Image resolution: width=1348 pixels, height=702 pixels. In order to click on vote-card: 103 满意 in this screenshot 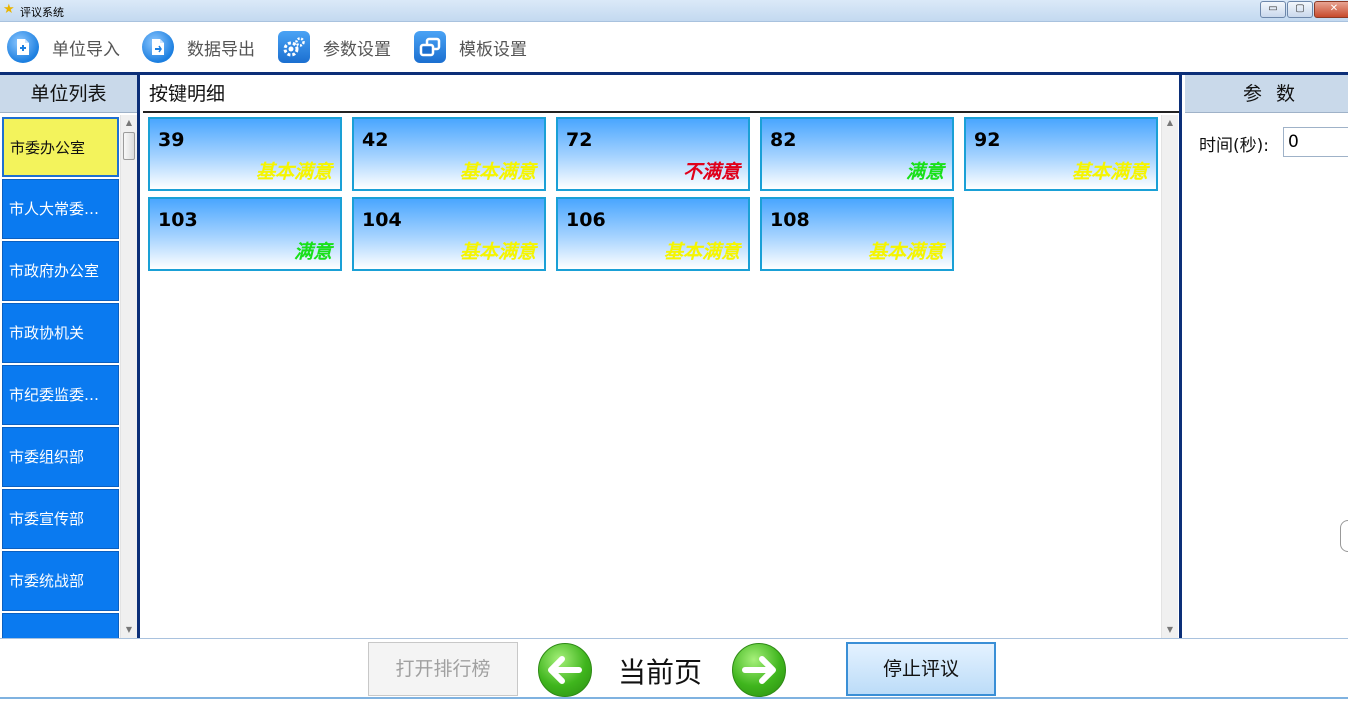, I will do `click(245, 234)`.